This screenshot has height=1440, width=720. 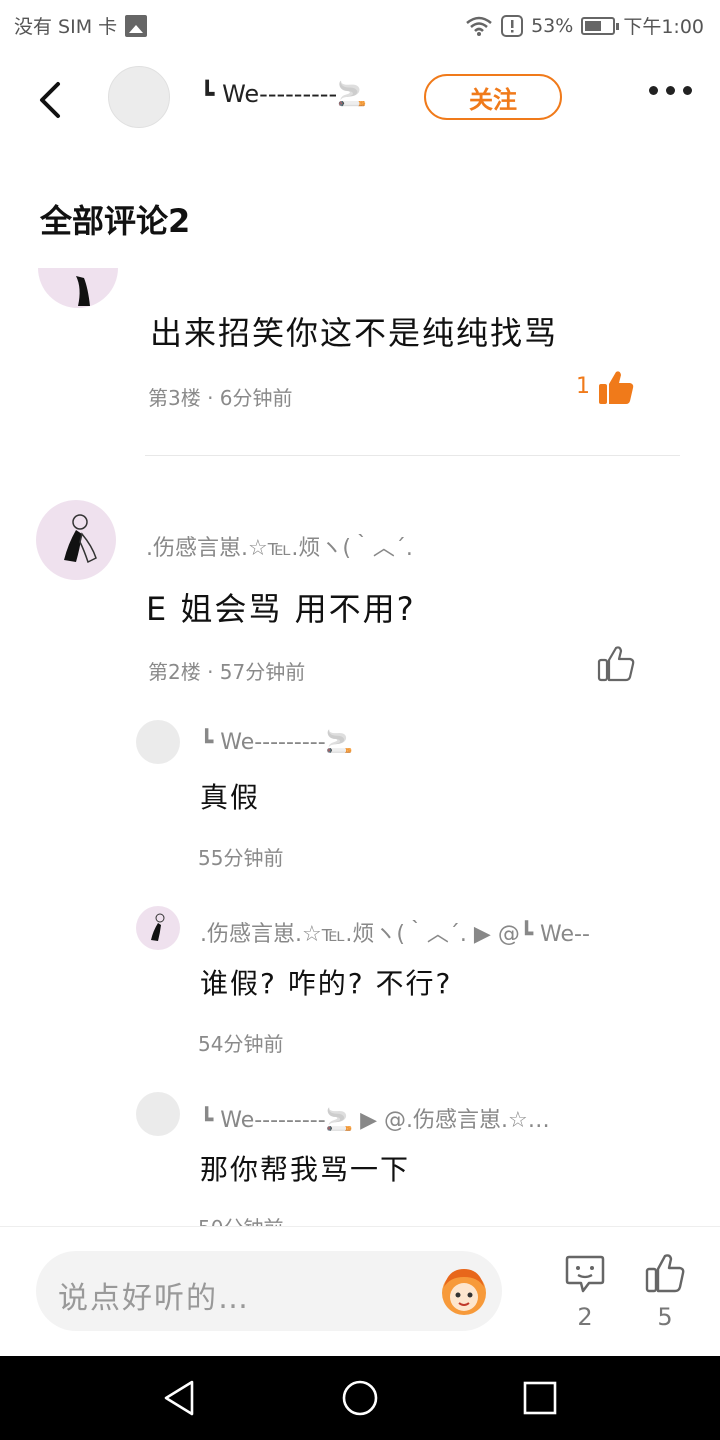 What do you see at coordinates (241, 1044) in the screenshot?
I see `reply-meta: 54分钟前` at bounding box center [241, 1044].